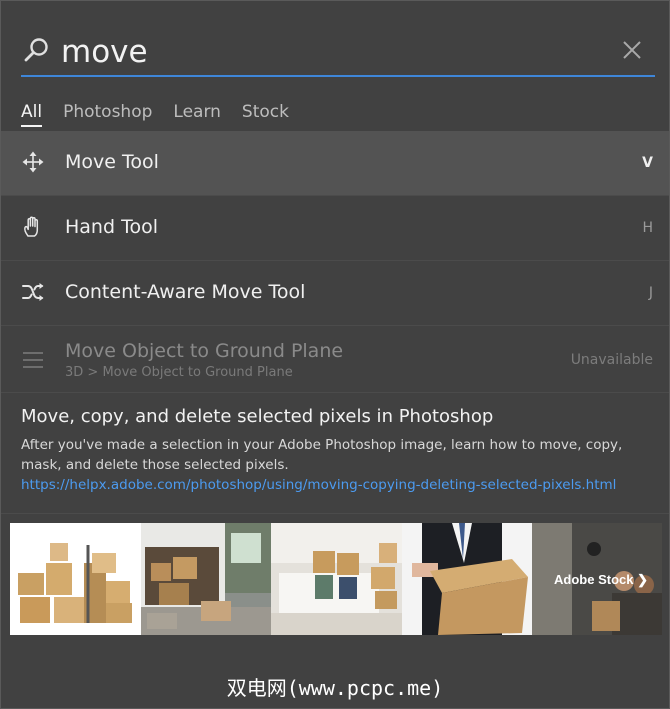 Image resolution: width=670 pixels, height=709 pixels. Describe the element at coordinates (335, 688) in the screenshot. I see `watermark: 双电网(www.pcpc.me)` at that location.